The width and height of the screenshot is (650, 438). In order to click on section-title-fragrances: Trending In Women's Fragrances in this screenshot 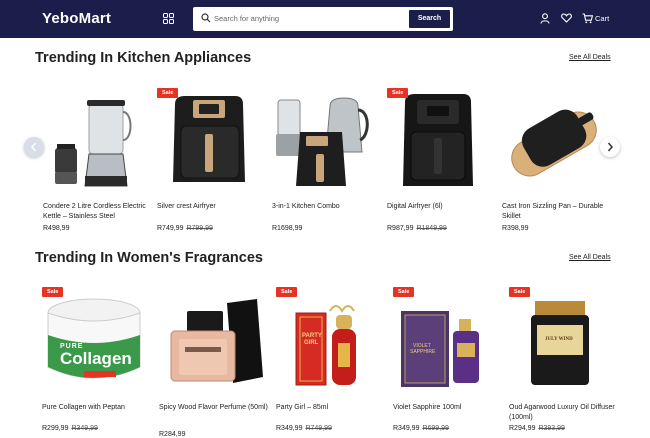, I will do `click(149, 258)`.